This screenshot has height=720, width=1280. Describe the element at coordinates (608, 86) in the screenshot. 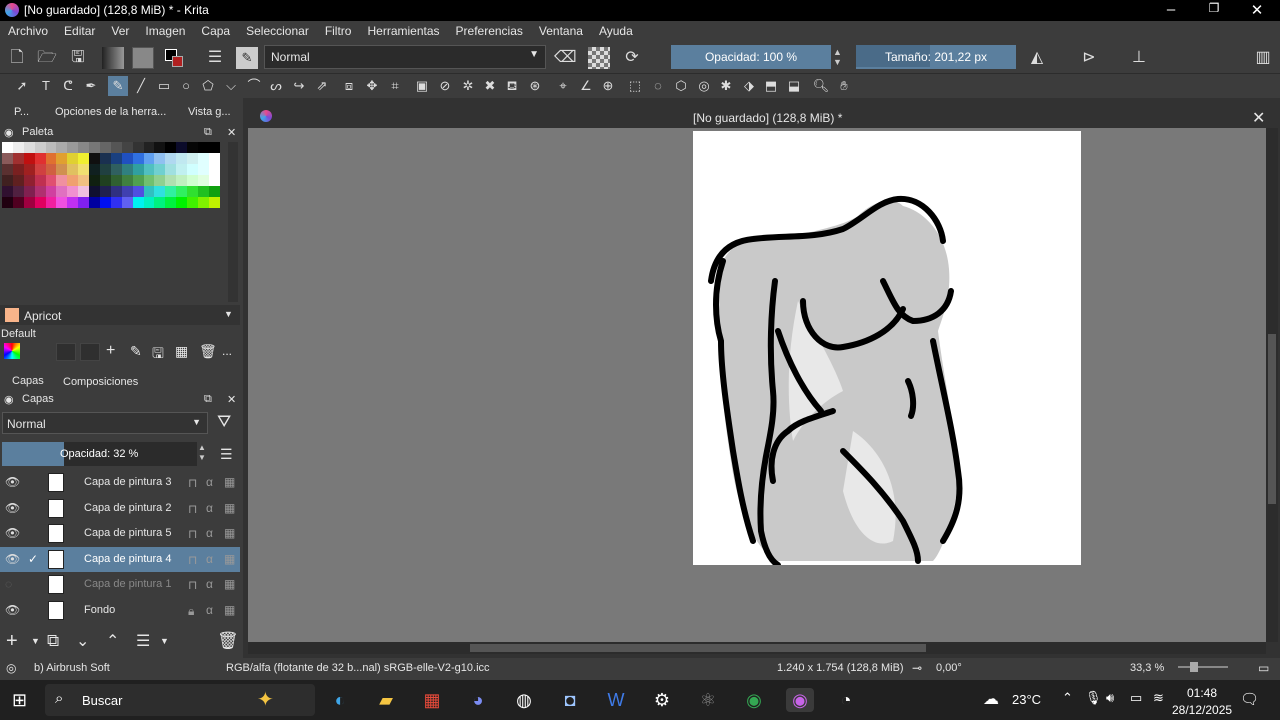

I see `reference-tool-icon: ⊕` at that location.